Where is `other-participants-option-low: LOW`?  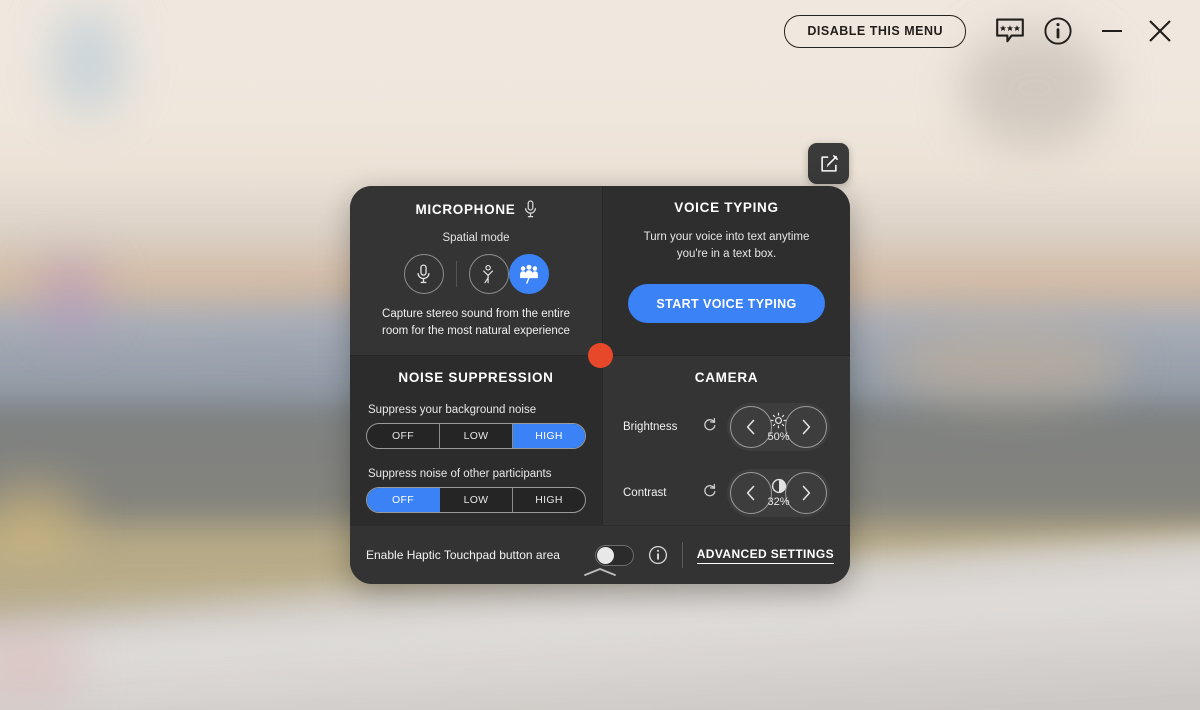
other-participants-option-low: LOW is located at coordinates (476, 500).